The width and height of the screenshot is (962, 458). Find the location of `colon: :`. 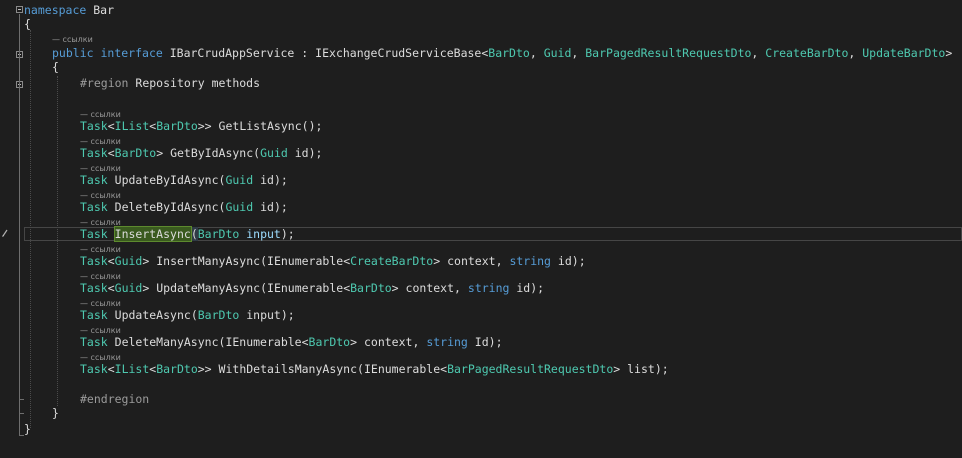

colon: : is located at coordinates (305, 53).